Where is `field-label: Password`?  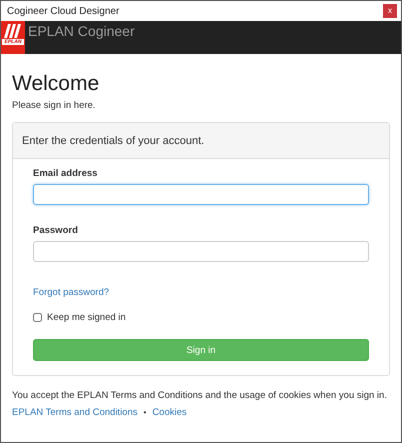 field-label: Password is located at coordinates (56, 230).